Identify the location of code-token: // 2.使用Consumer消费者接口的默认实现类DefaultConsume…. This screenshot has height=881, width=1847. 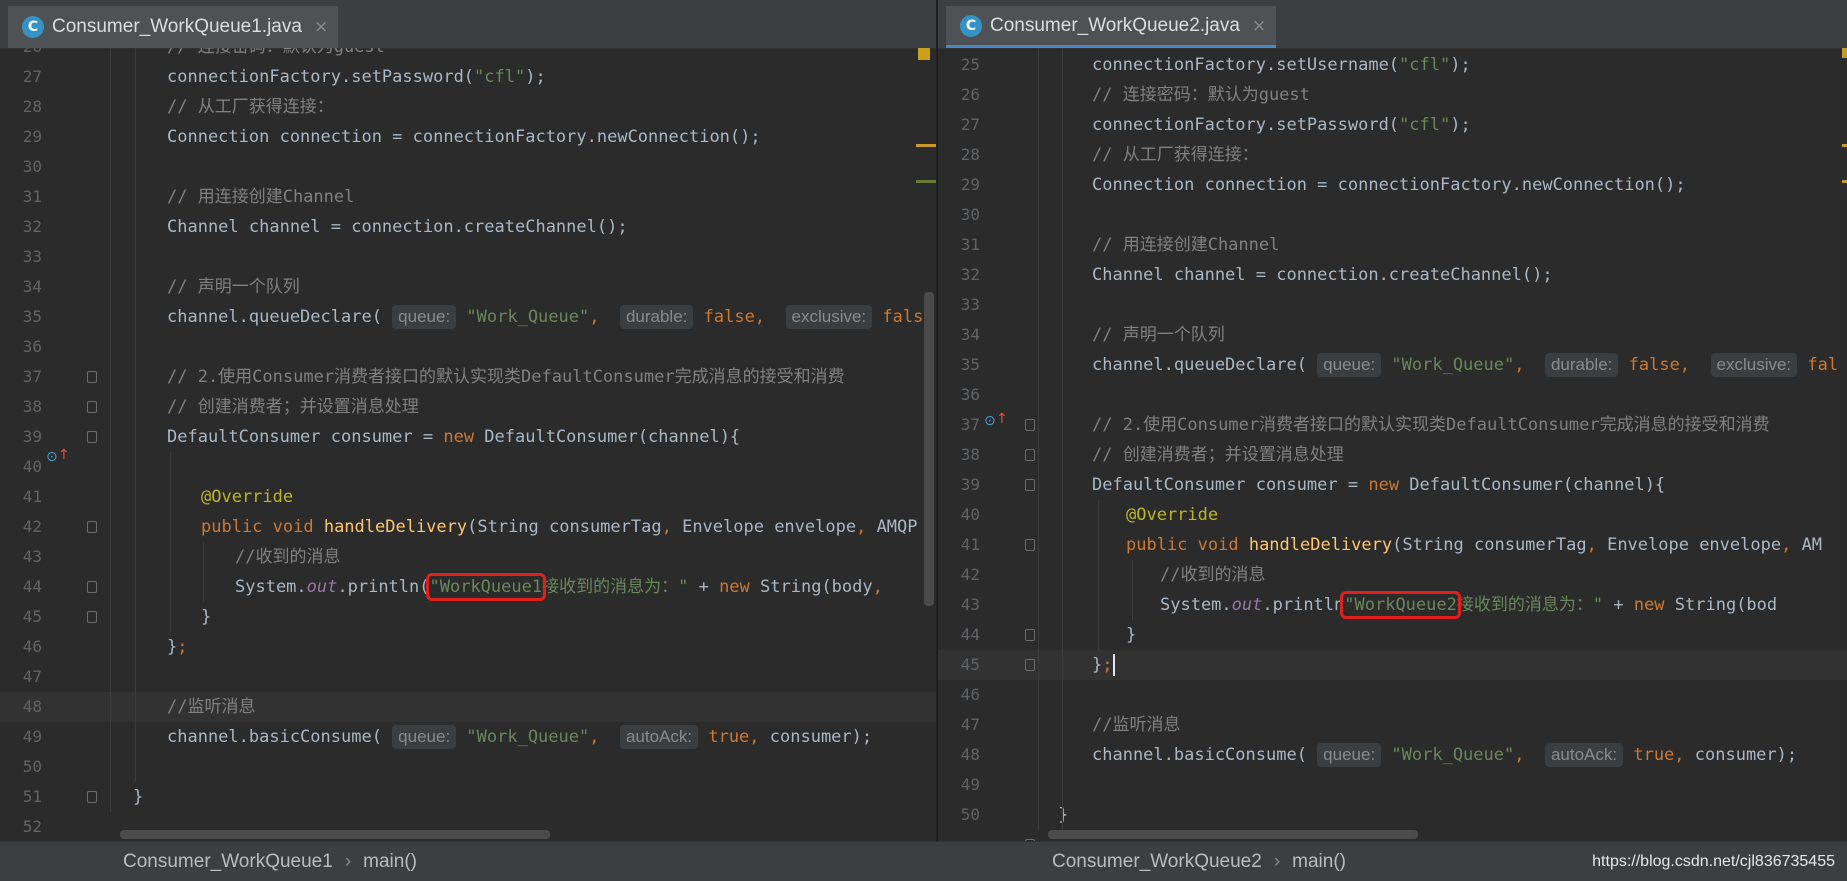
(1431, 425).